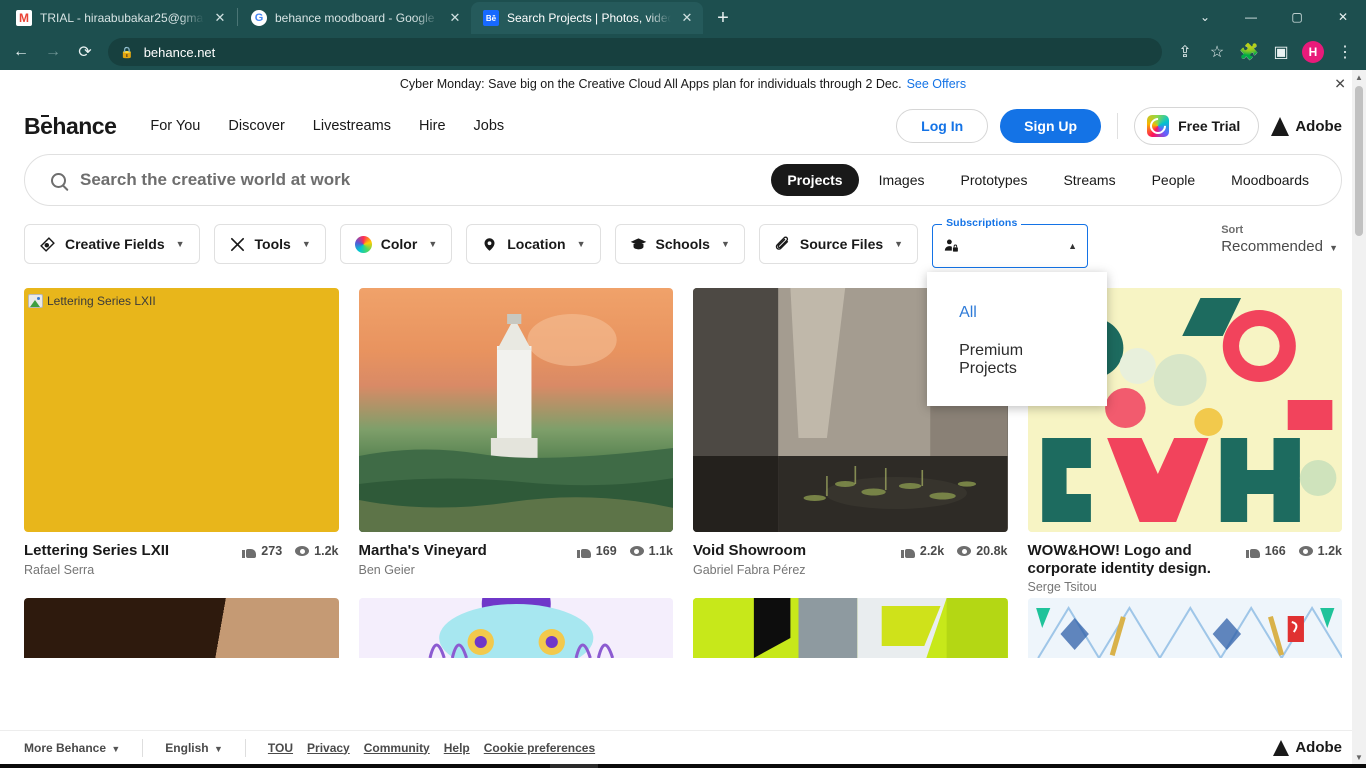 The image size is (1366, 768). What do you see at coordinates (129, 551) in the screenshot?
I see `project-title: Lettering Series LXII` at bounding box center [129, 551].